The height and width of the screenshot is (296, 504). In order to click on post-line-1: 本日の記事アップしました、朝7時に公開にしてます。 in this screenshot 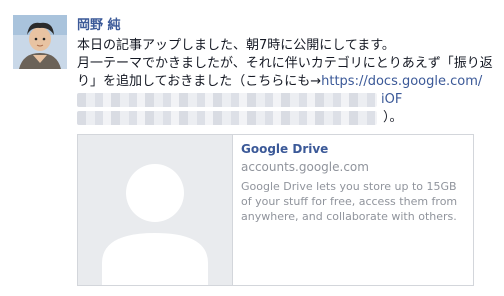, I will do `click(236, 45)`.